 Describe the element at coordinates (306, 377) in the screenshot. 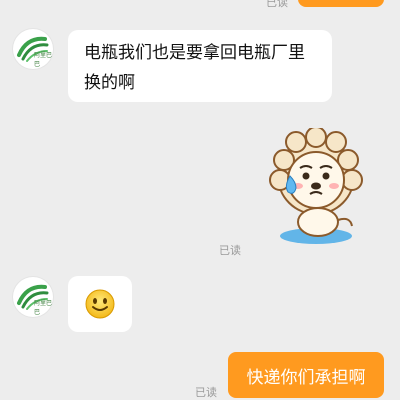

I see `outgoing-message-text: 快递你们承担啊` at that location.